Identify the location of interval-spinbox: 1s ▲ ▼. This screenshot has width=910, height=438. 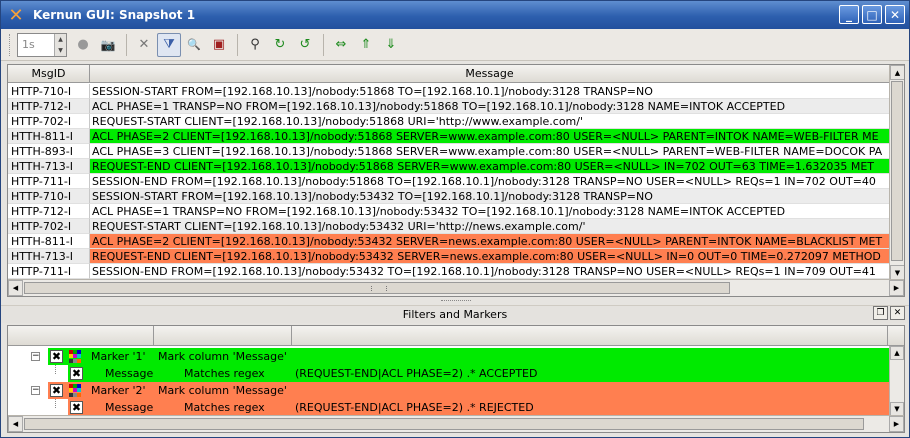
(42, 44).